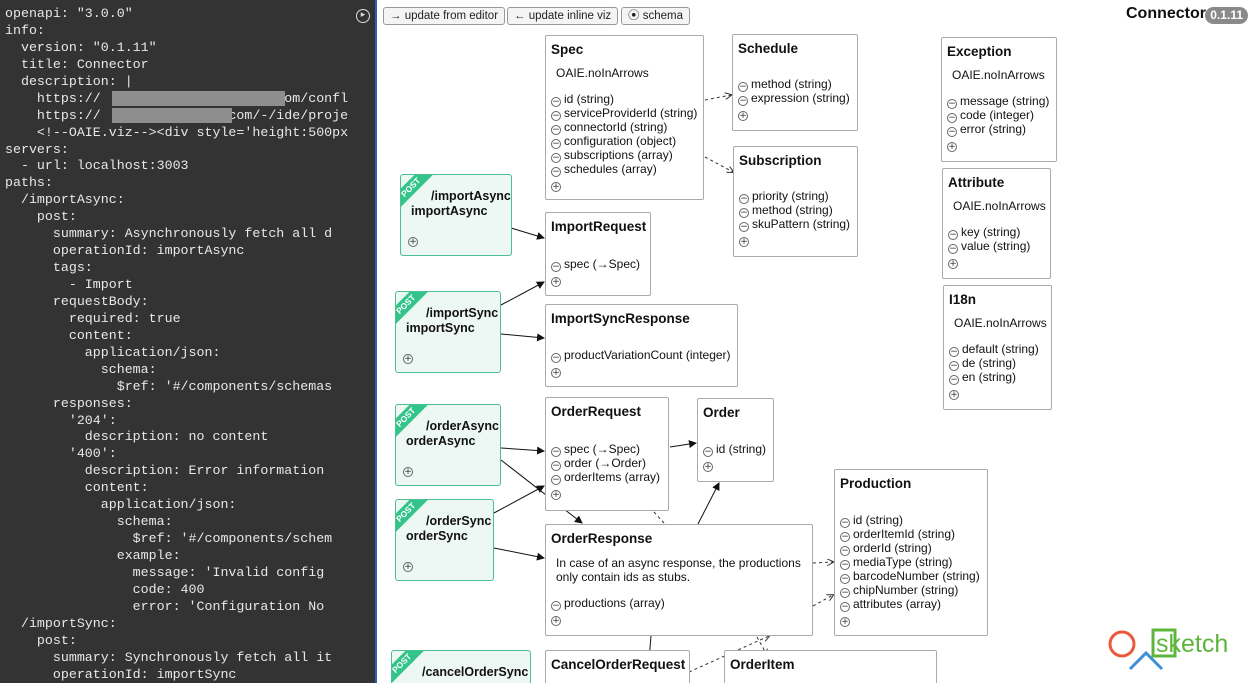 This screenshot has height=683, width=1254. Describe the element at coordinates (998, 129) in the screenshot. I see `schema-property: − error (string)` at that location.